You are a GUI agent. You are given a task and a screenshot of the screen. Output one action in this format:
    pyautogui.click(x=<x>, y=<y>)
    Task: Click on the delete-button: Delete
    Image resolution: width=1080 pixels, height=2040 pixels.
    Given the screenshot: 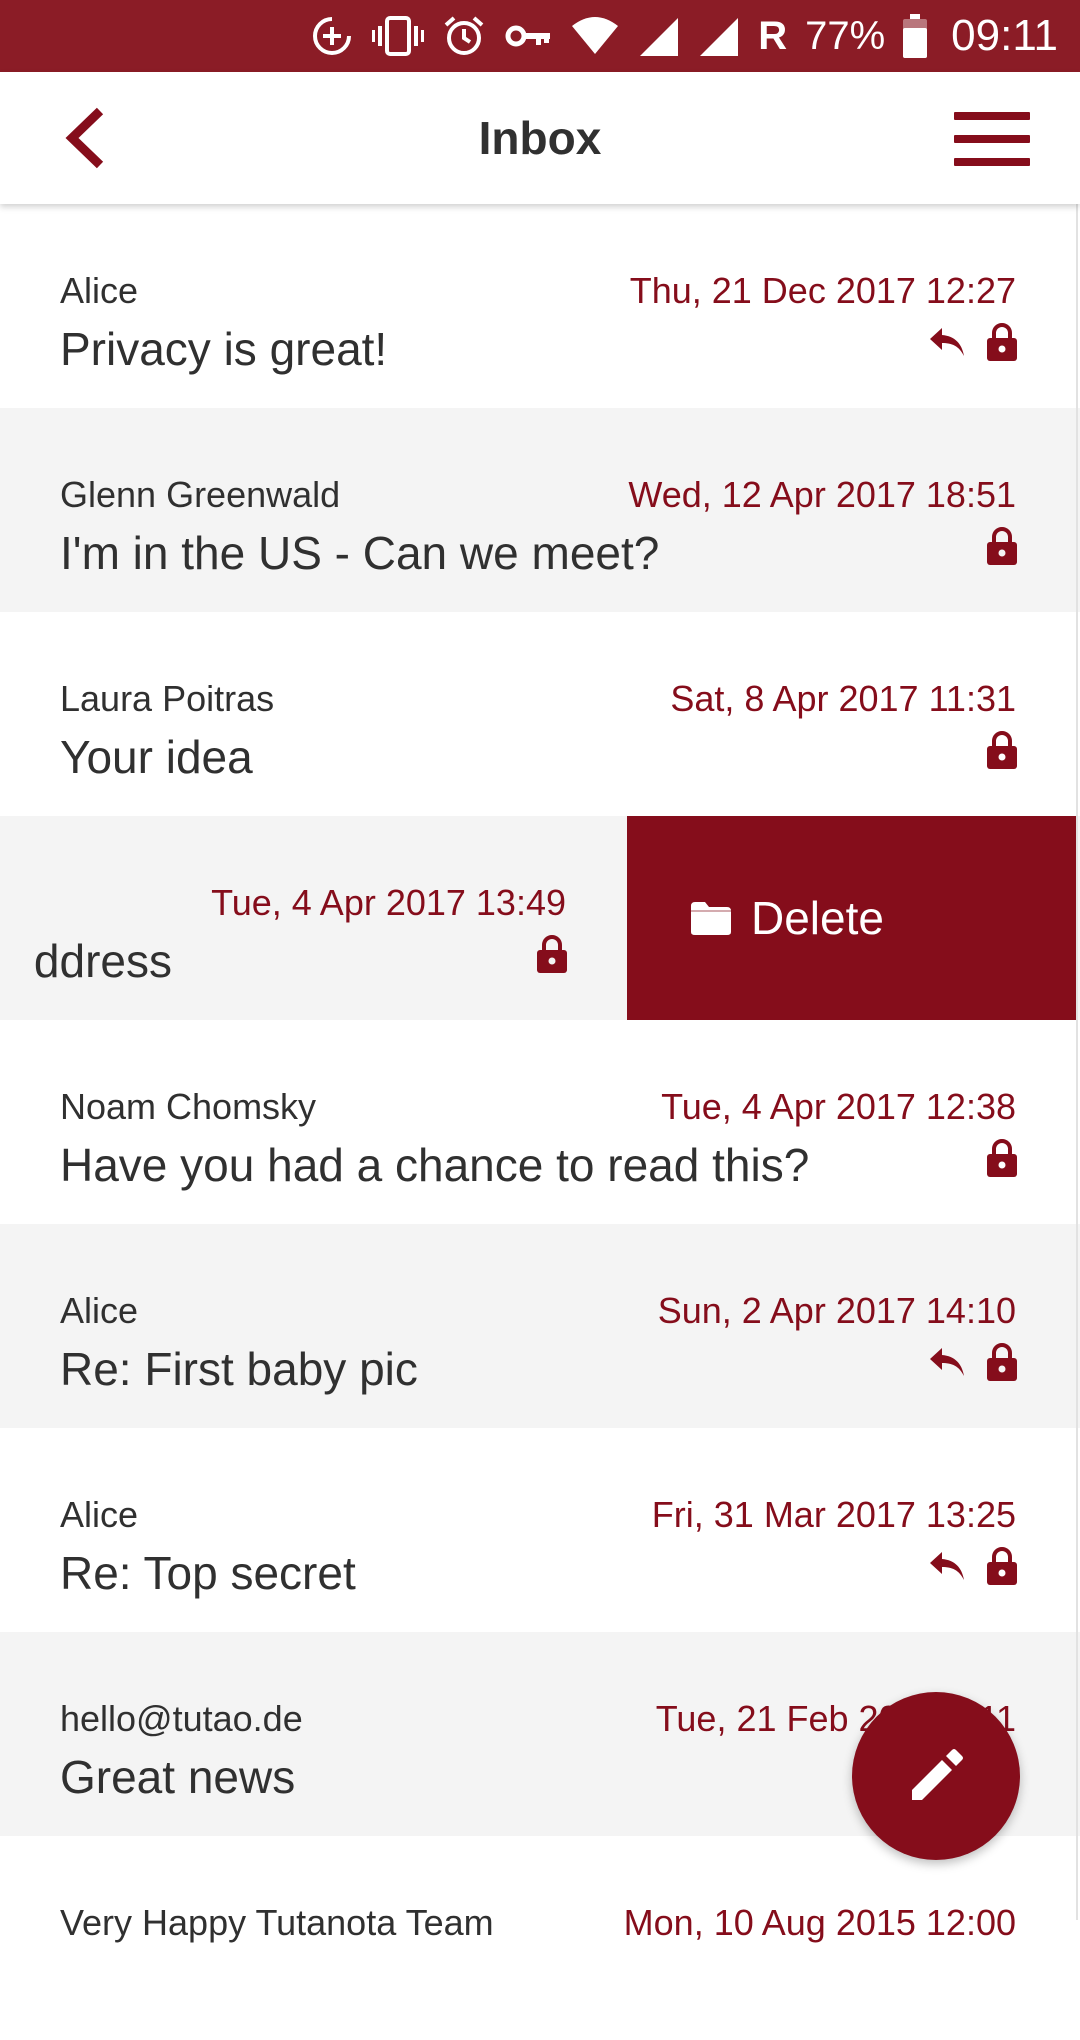 What is the action you would take?
    pyautogui.click(x=852, y=918)
    